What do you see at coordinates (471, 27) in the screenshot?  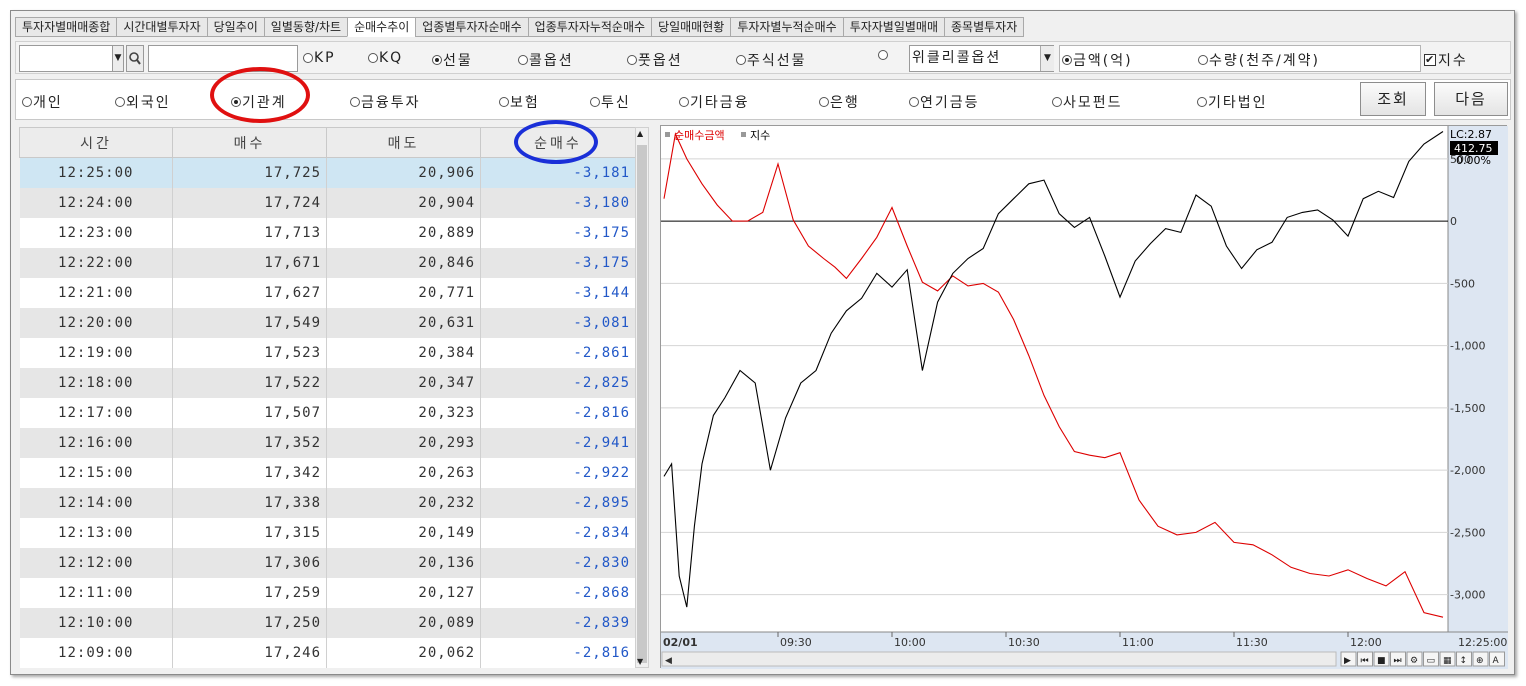 I see `tab-5: 업종별투자자순매수` at bounding box center [471, 27].